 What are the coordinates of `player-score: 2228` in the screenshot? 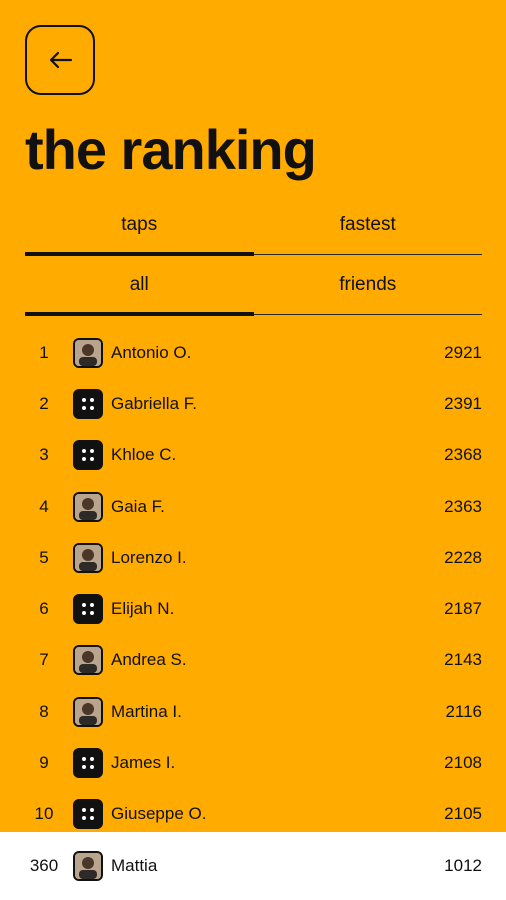 It's located at (463, 557).